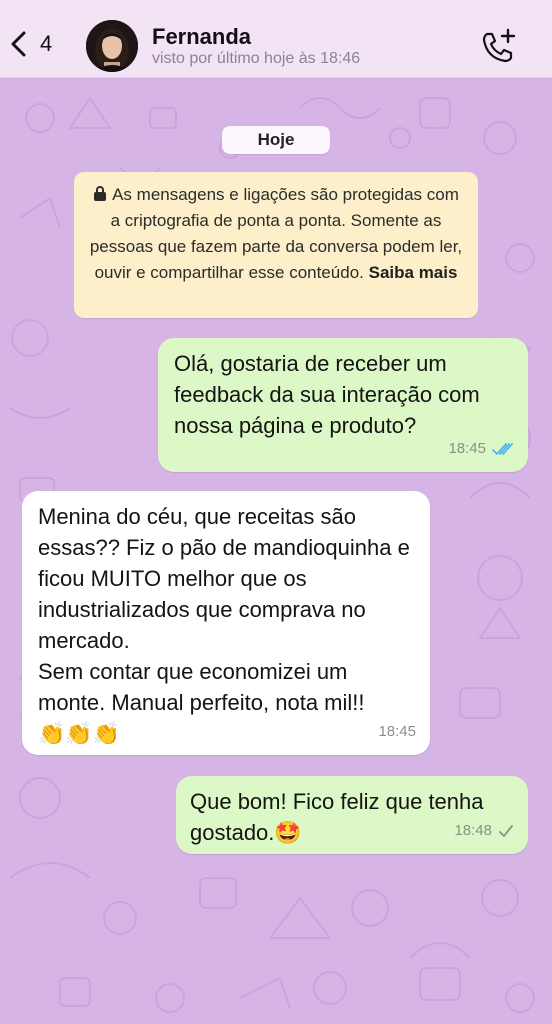 This screenshot has height=1024, width=552. I want to click on avatar-photo, so click(112, 46).